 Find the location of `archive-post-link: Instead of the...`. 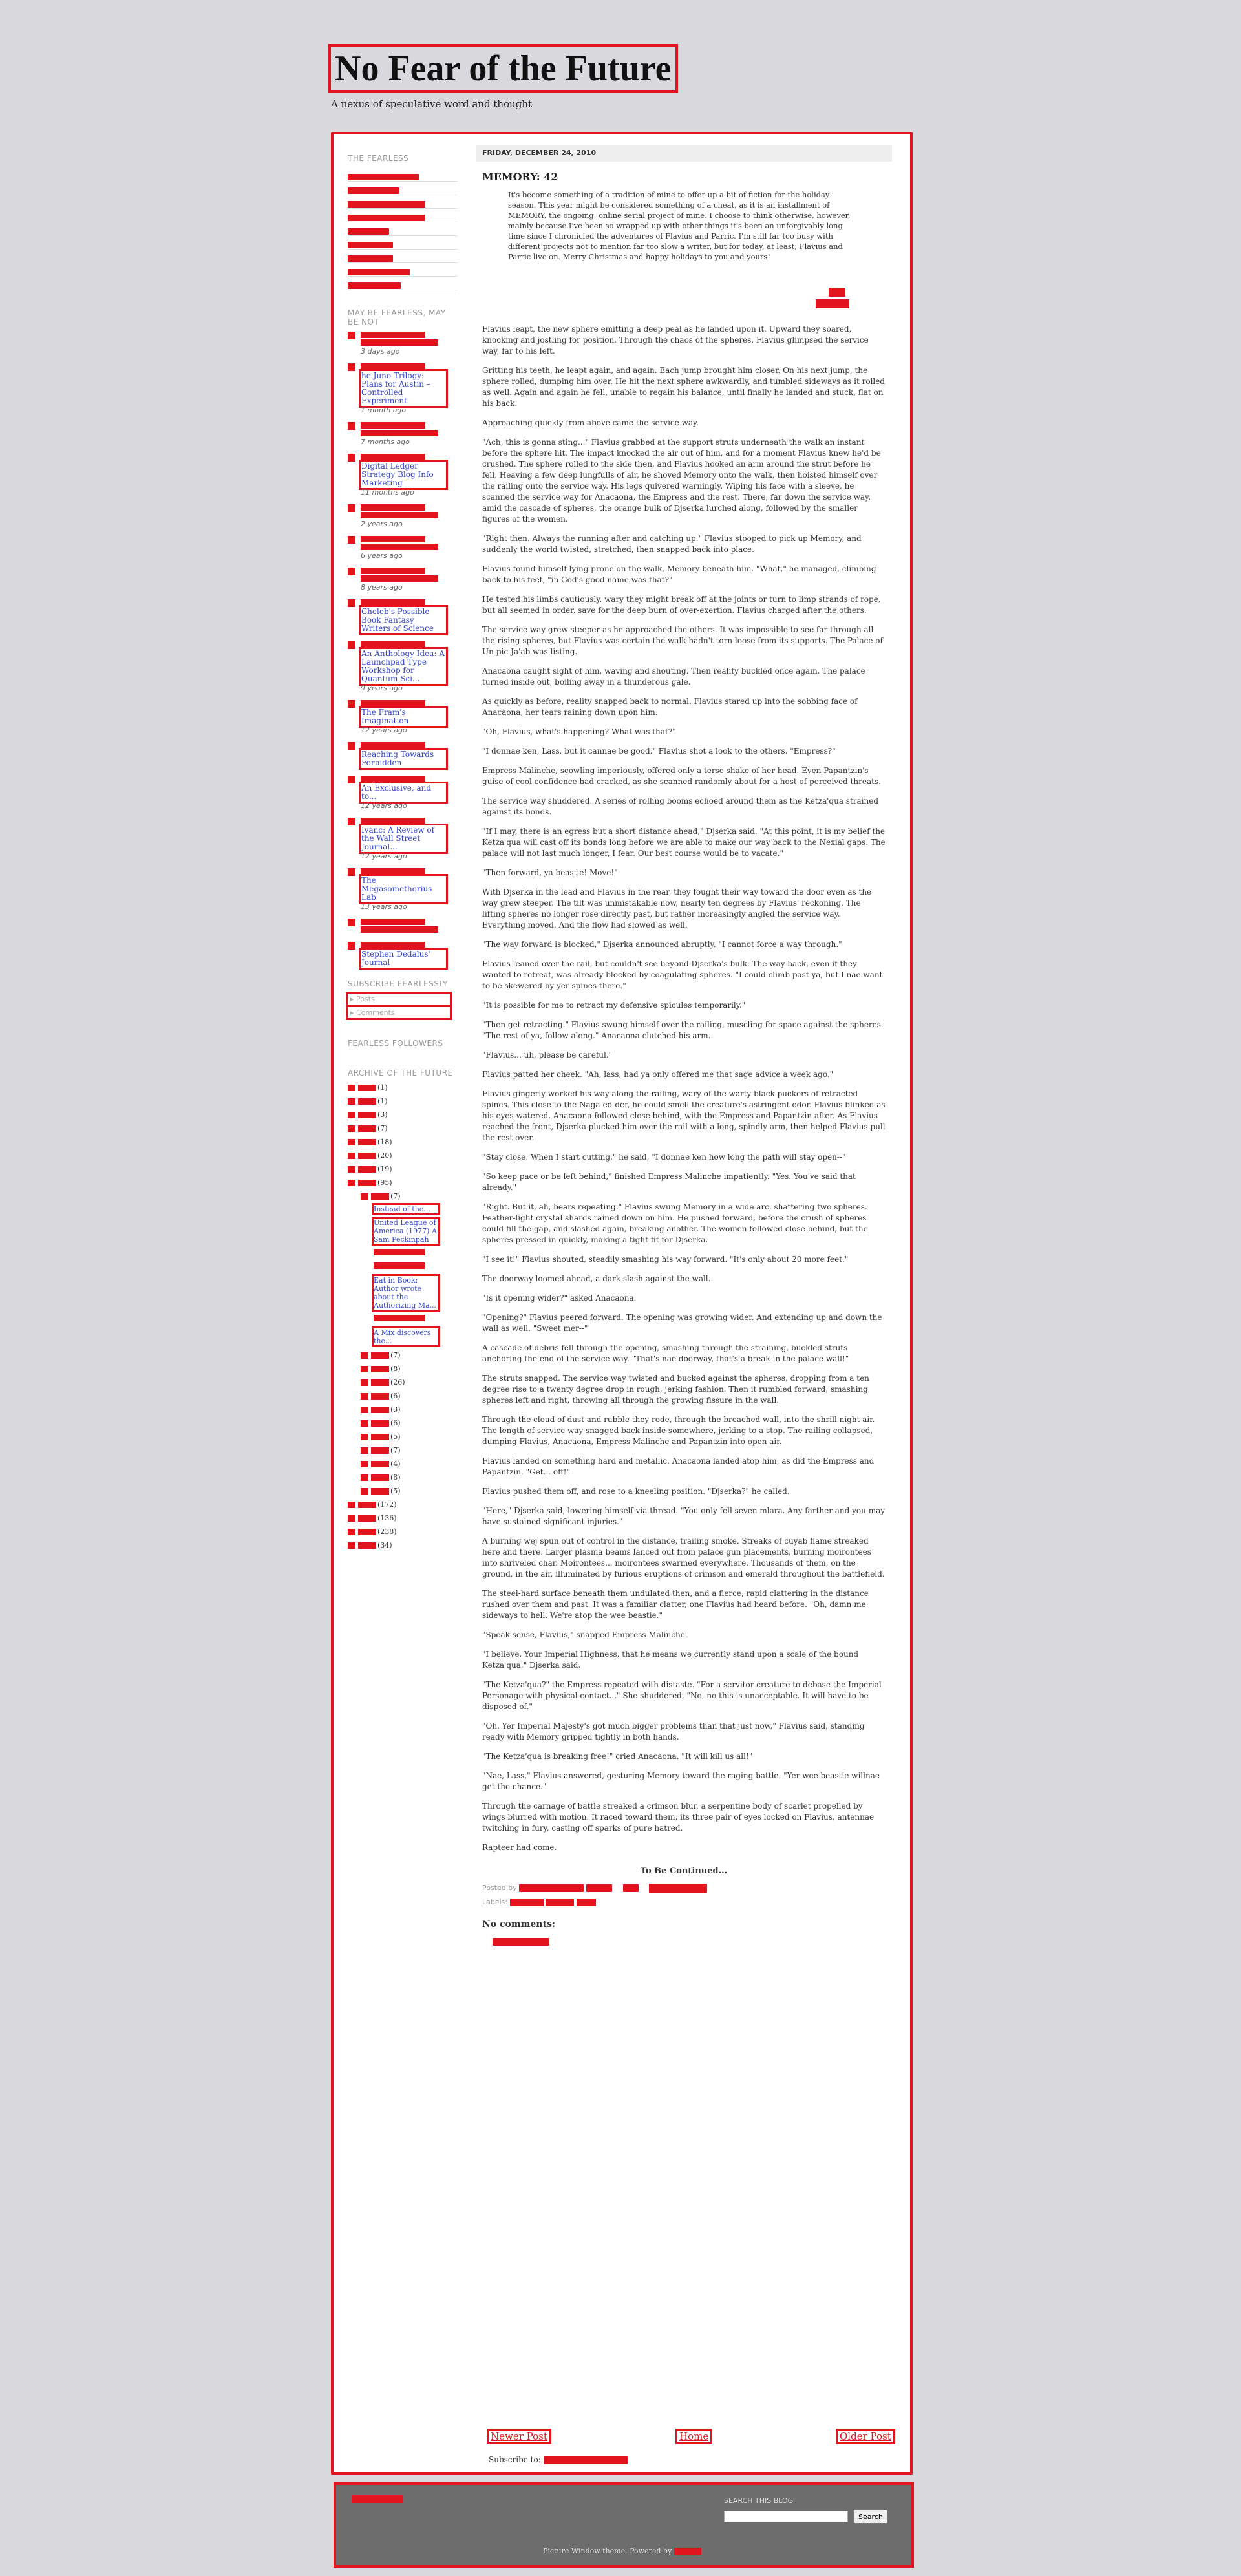

archive-post-link: Instead of the... is located at coordinates (406, 1209).